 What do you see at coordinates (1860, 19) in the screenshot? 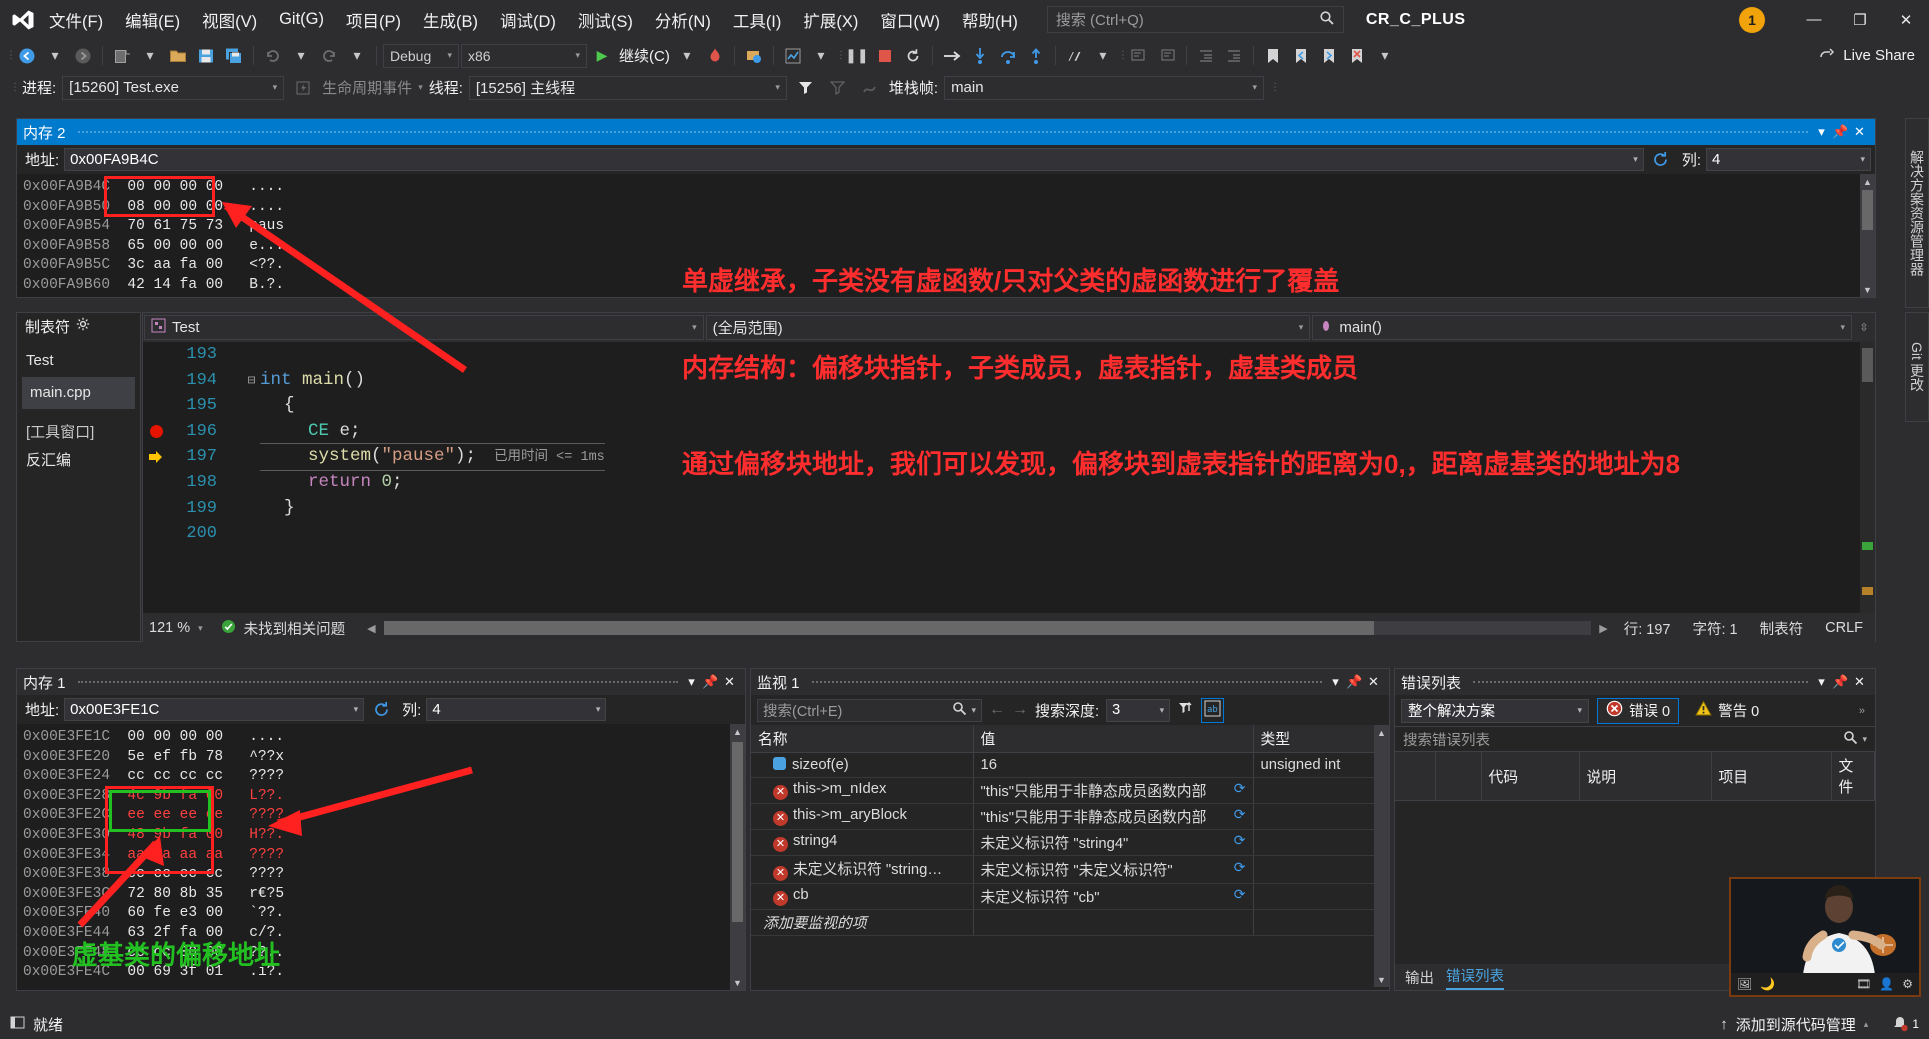
I see `restore-button: ❐` at bounding box center [1860, 19].